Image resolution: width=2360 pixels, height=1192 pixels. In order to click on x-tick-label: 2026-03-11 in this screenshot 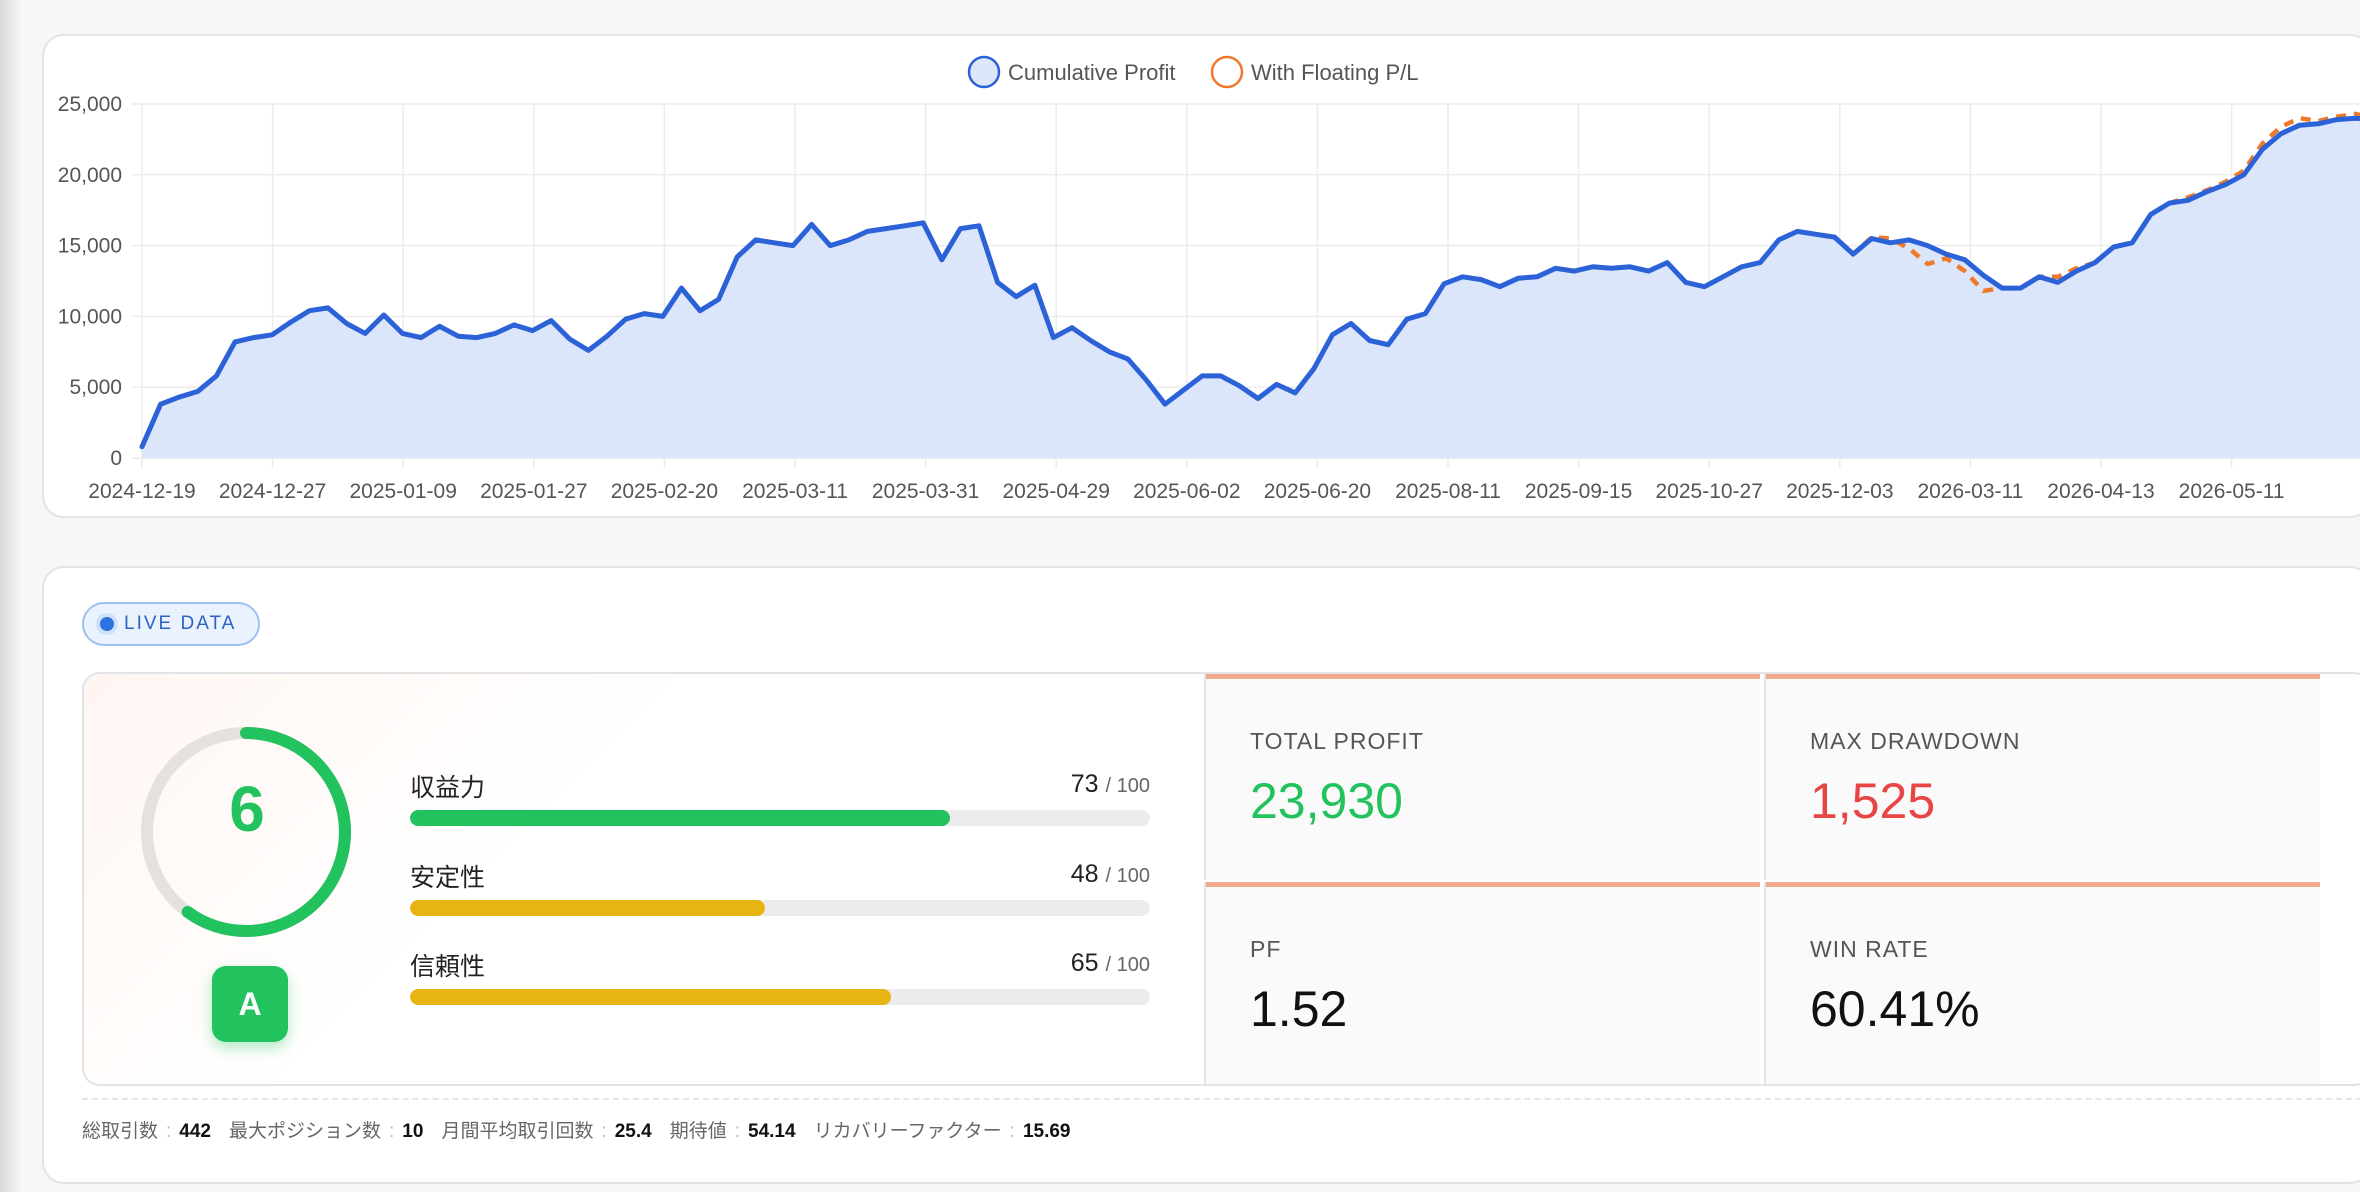, I will do `click(1970, 491)`.